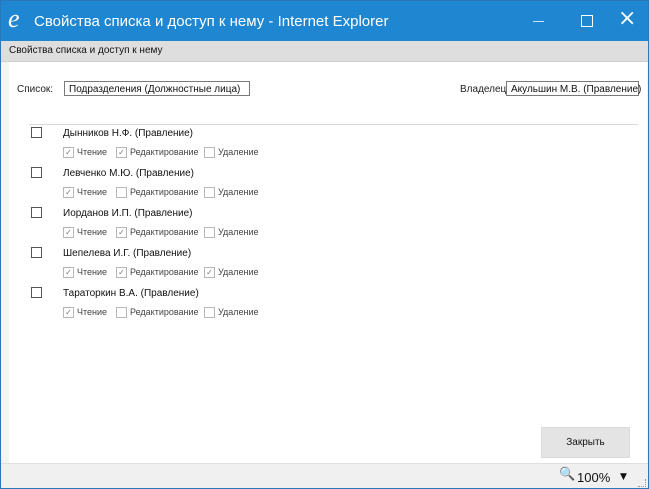 The height and width of the screenshot is (489, 649). I want to click on user-name: Иорданов И.П. (Правление), so click(128, 213).